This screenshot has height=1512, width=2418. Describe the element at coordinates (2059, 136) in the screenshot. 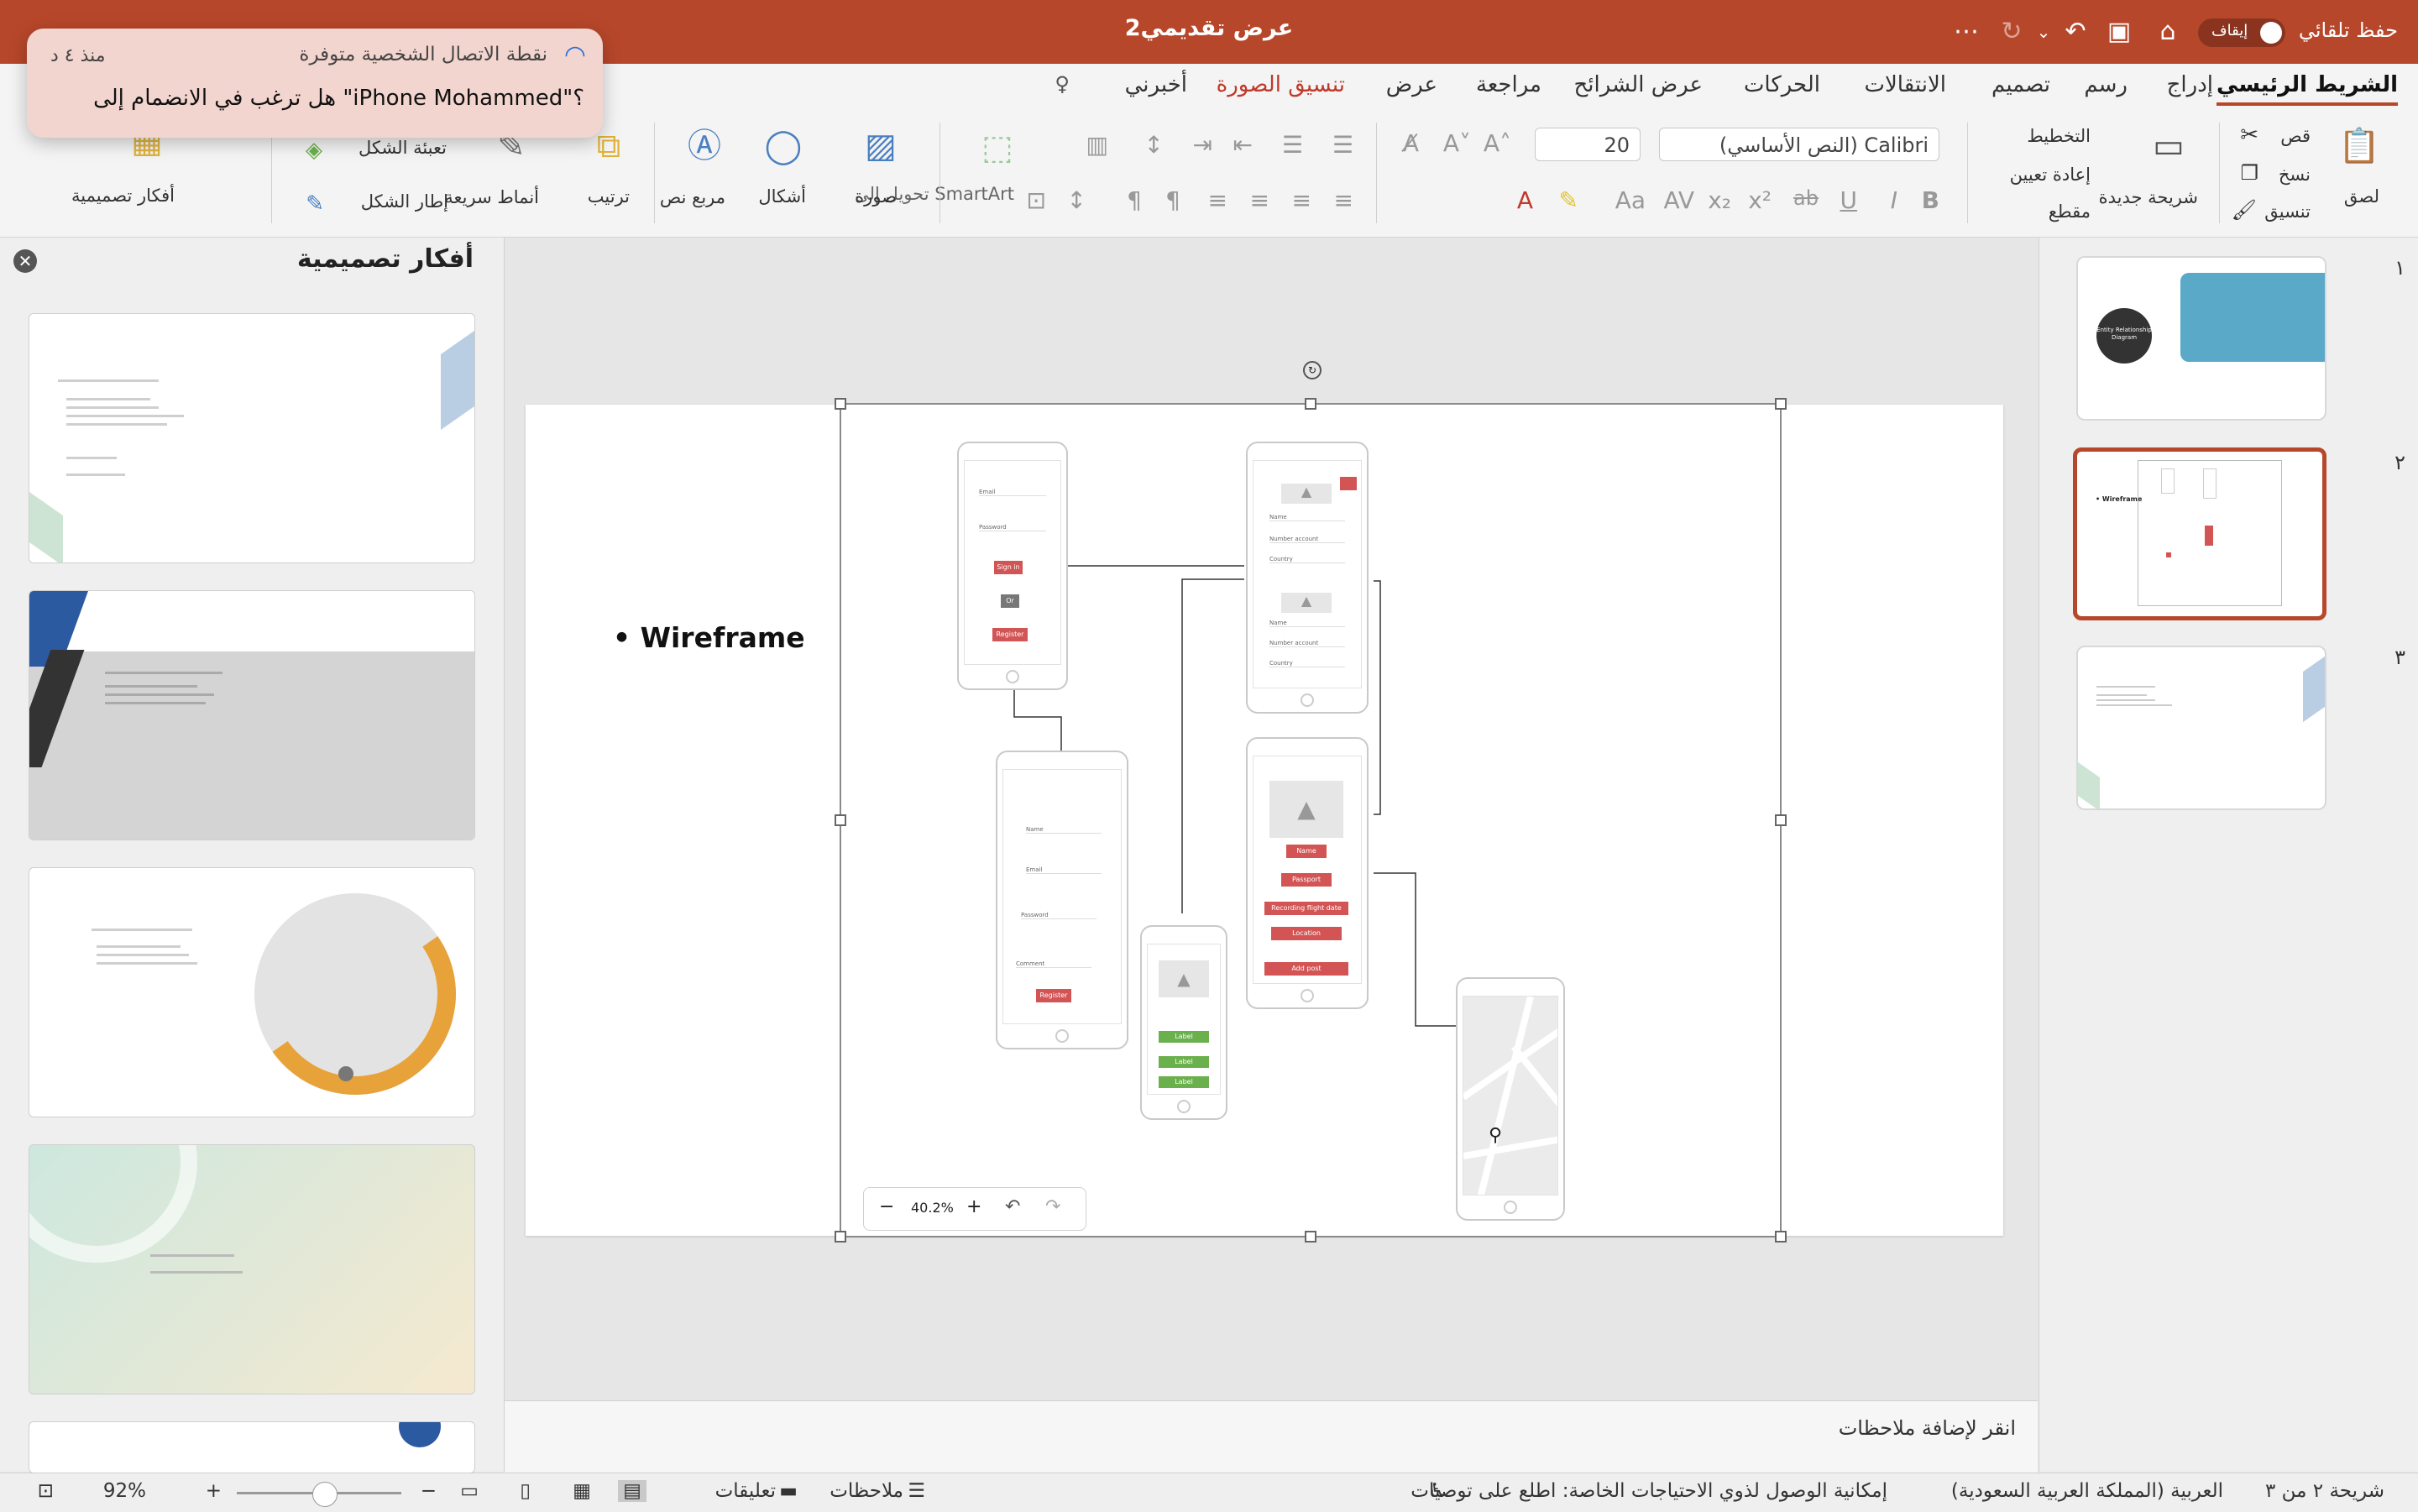

I see `layout-button: التخطيط` at that location.